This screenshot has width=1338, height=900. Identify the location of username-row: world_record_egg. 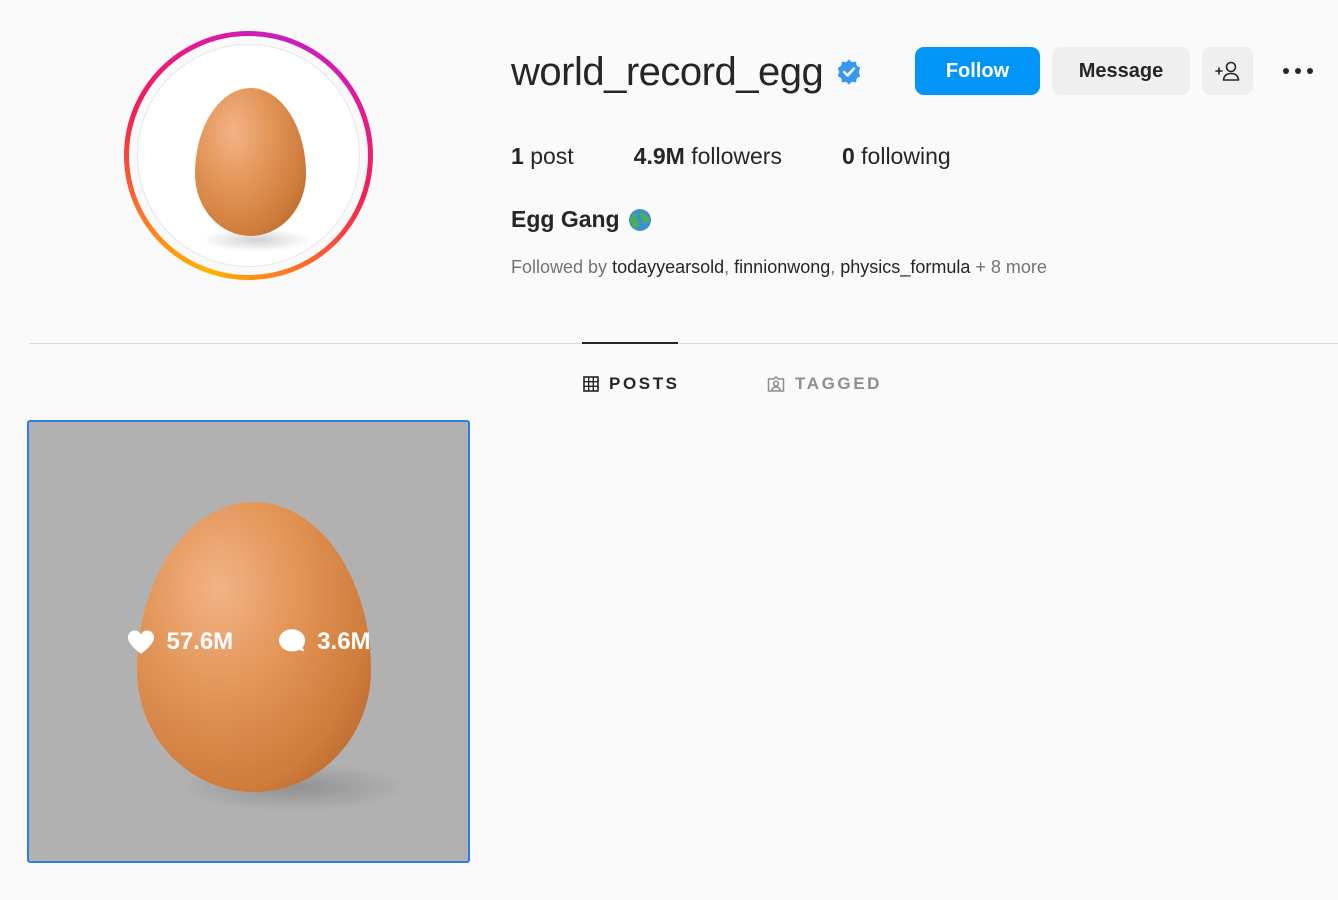
(687, 72).